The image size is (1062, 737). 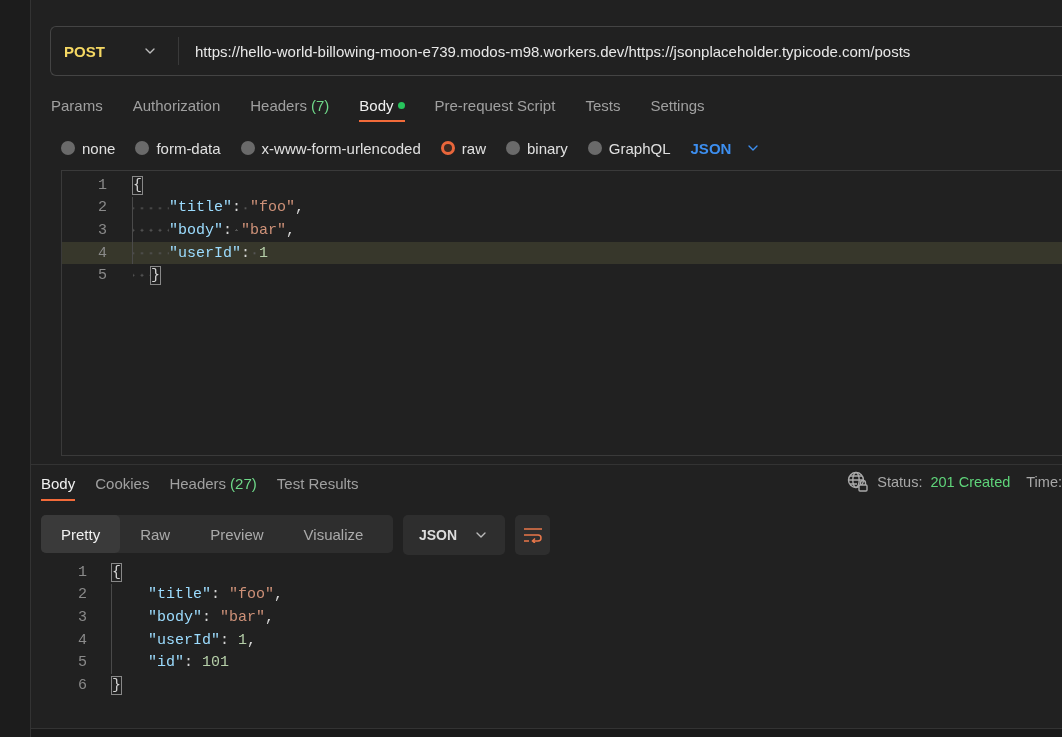 What do you see at coordinates (237, 534) in the screenshot?
I see `view-mode-button: Preview` at bounding box center [237, 534].